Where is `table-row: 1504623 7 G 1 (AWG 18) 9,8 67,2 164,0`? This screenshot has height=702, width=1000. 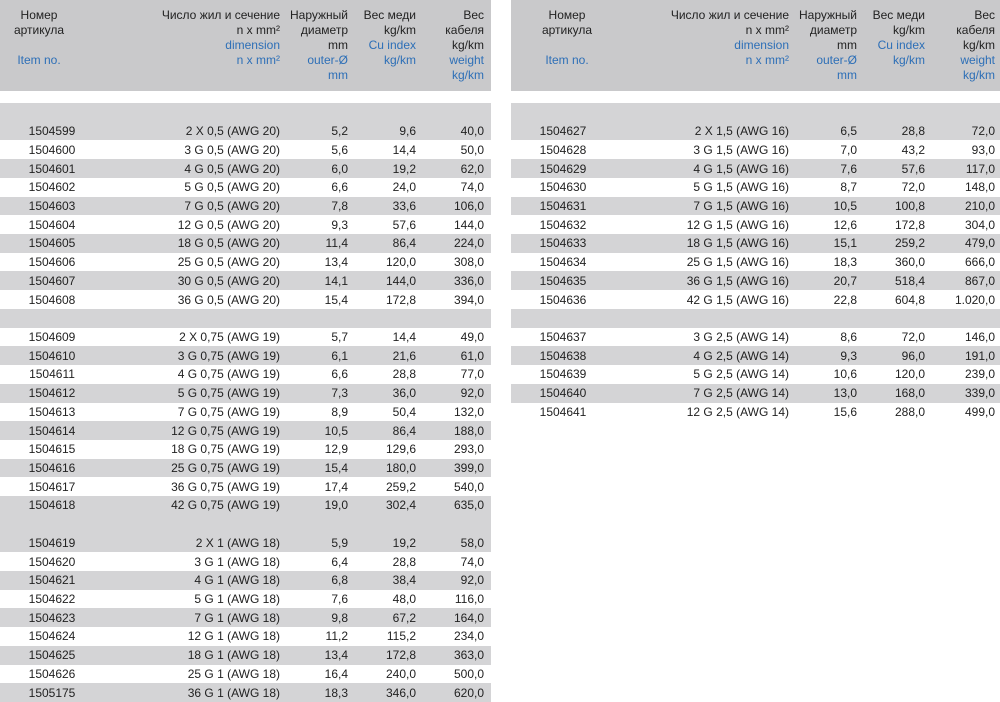
table-row: 1504623 7 G 1 (AWG 18) 9,8 67,2 164,0 is located at coordinates (245, 618).